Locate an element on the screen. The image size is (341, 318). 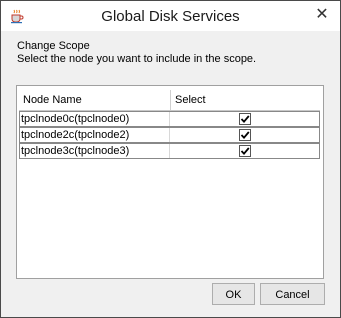
table-header: Node Name Select is located at coordinates (169, 100).